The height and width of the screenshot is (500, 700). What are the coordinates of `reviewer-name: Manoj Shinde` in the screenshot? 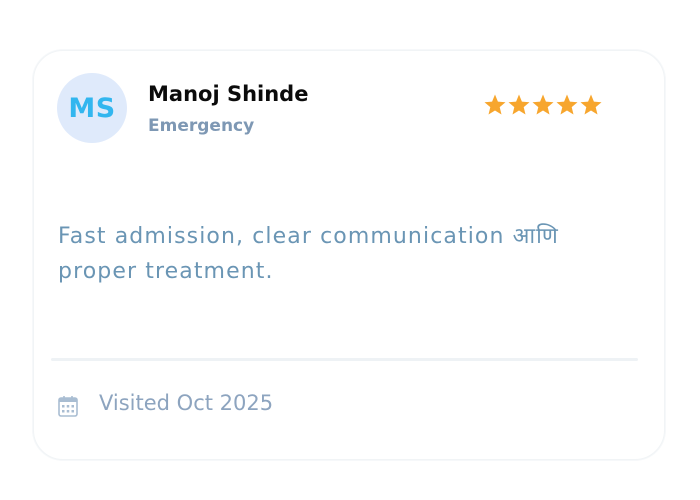 It's located at (228, 94).